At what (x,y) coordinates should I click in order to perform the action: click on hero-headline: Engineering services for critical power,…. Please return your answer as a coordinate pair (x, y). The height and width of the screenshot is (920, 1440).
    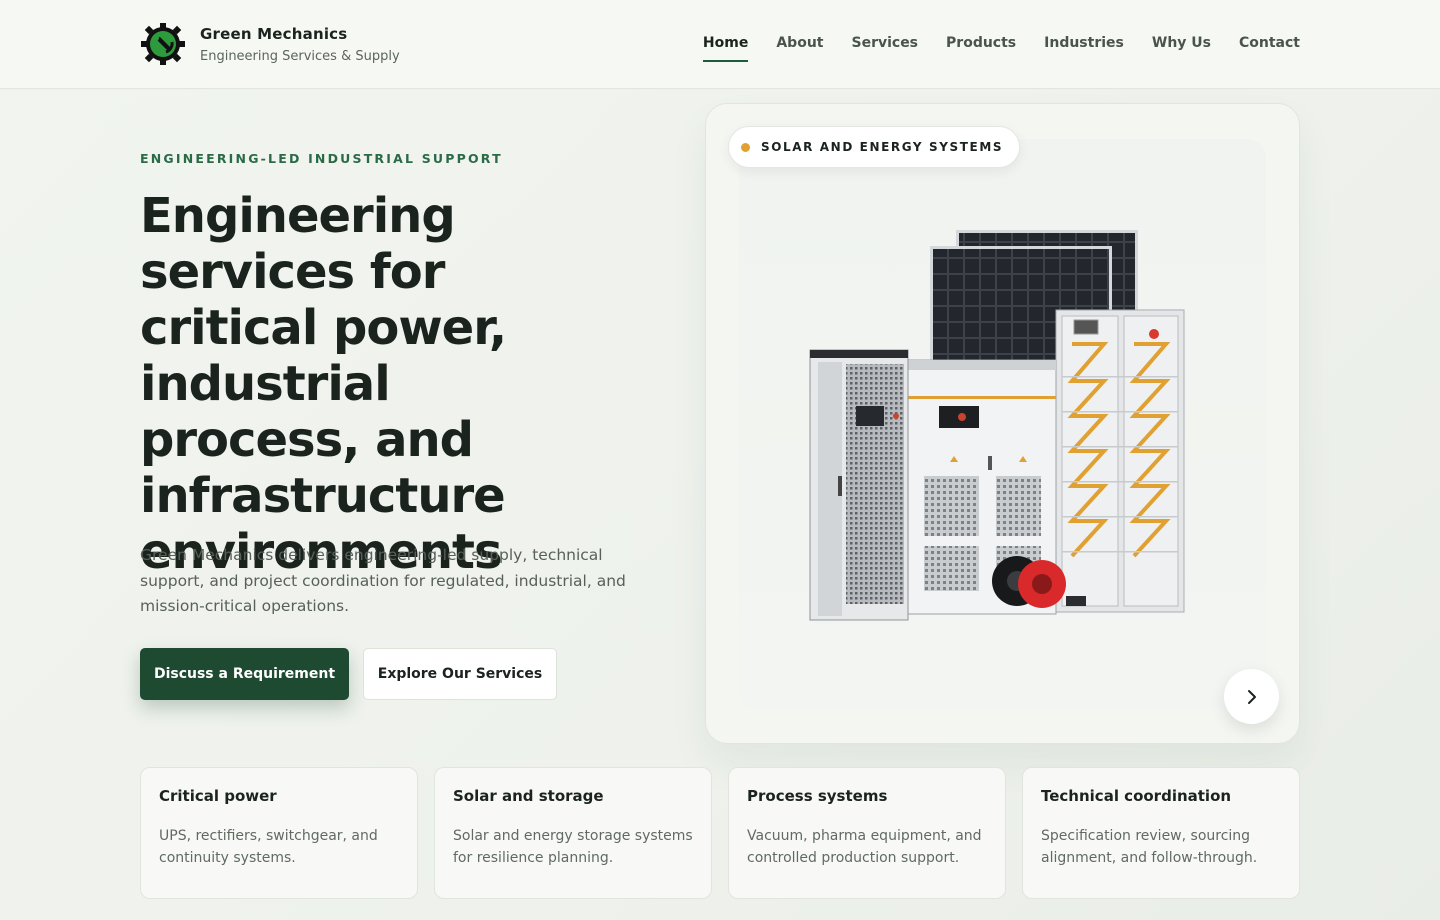
    Looking at the image, I should click on (323, 384).